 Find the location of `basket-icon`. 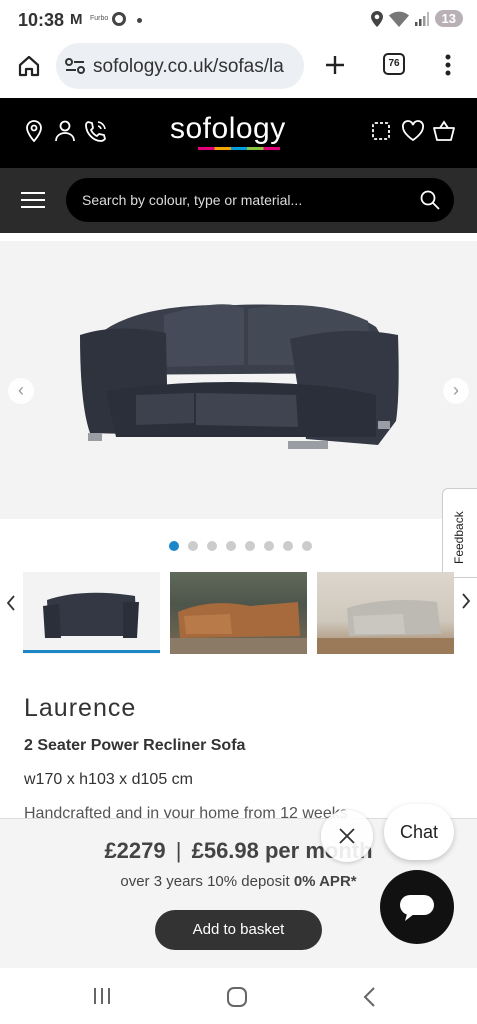

basket-icon is located at coordinates (444, 131).